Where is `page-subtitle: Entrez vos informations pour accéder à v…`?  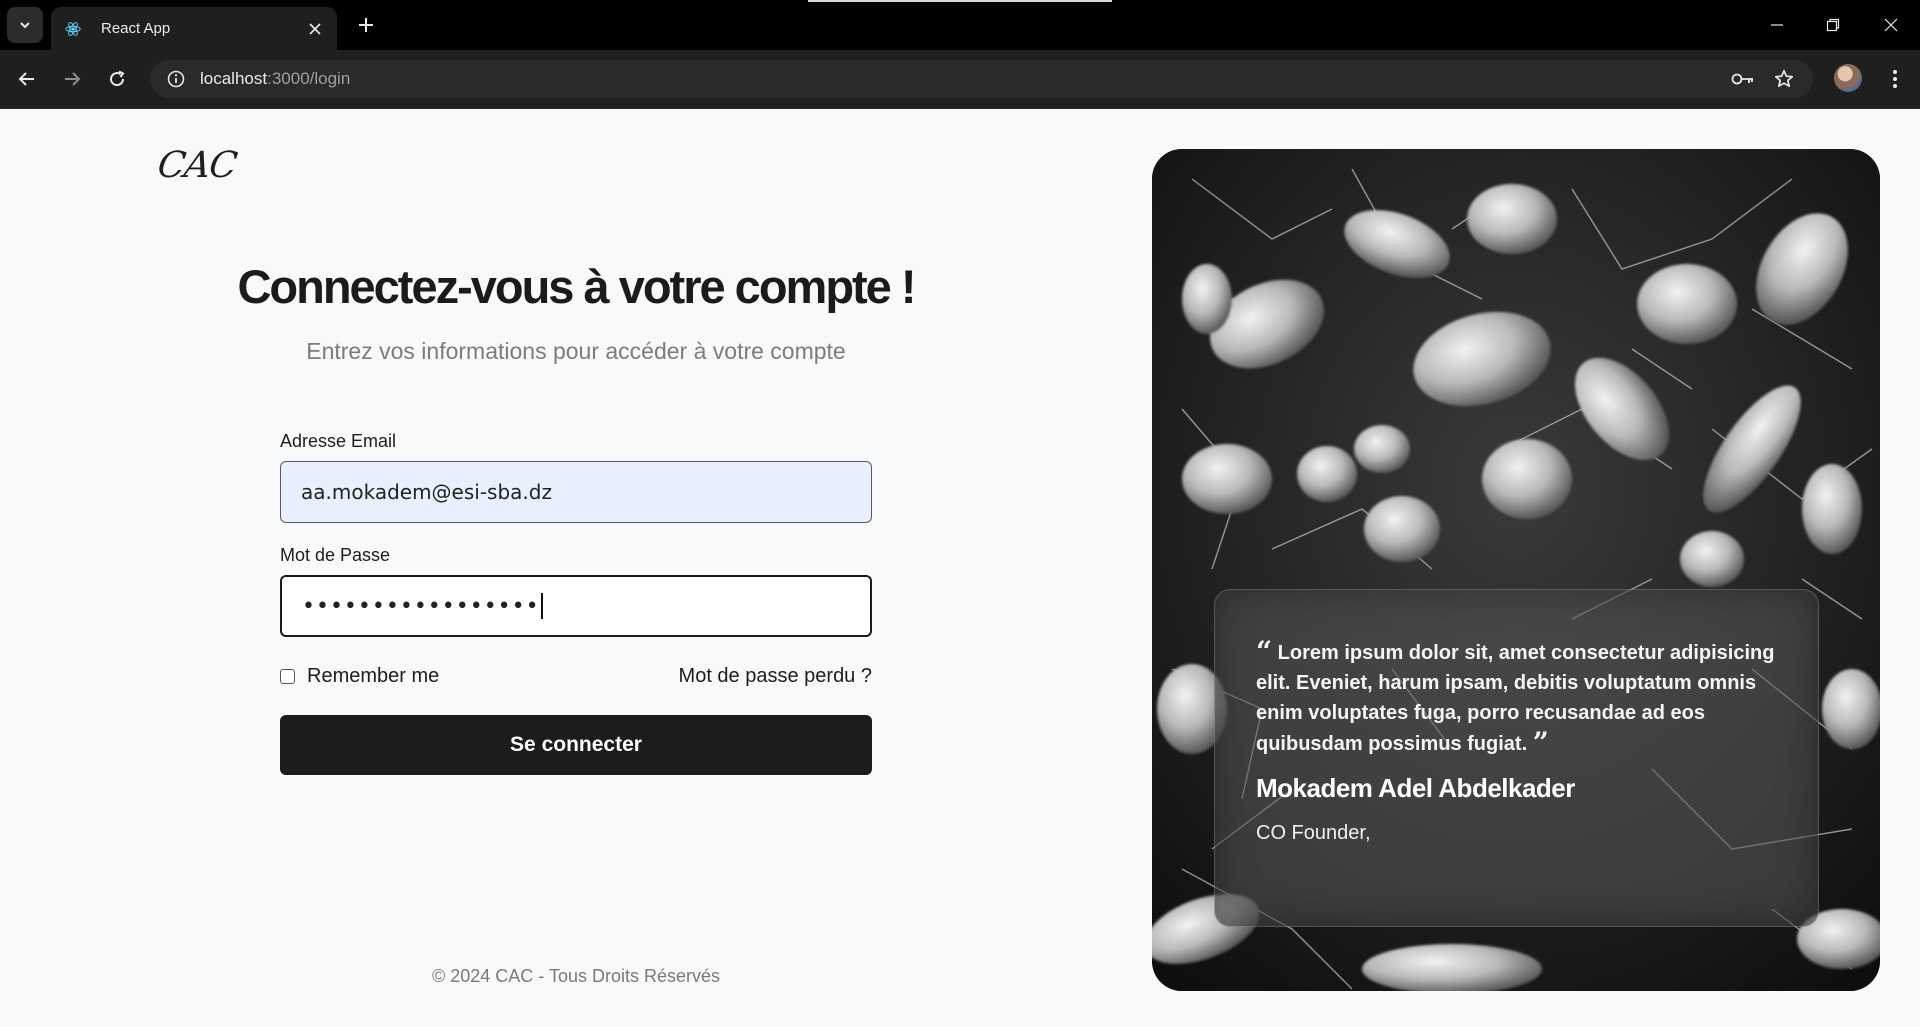
page-subtitle: Entrez vos informations pour accéder à v… is located at coordinates (576, 351).